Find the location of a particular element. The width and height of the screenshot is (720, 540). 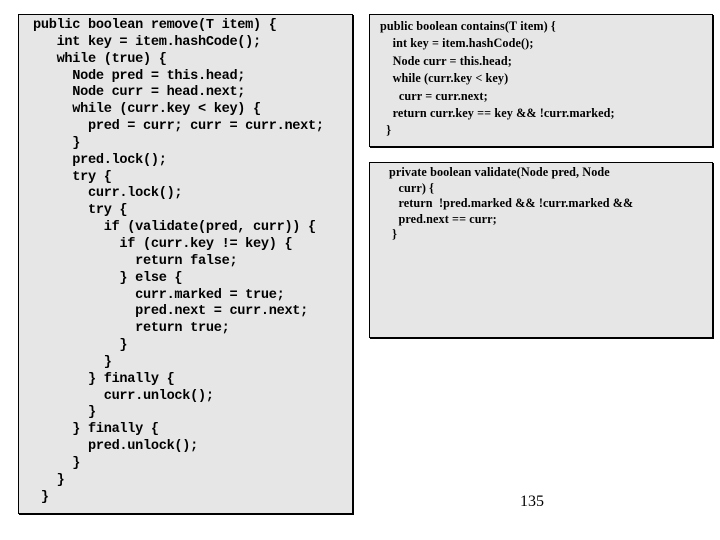

code-line: pred = curr; curr = curr.next; is located at coordinates (178, 127).